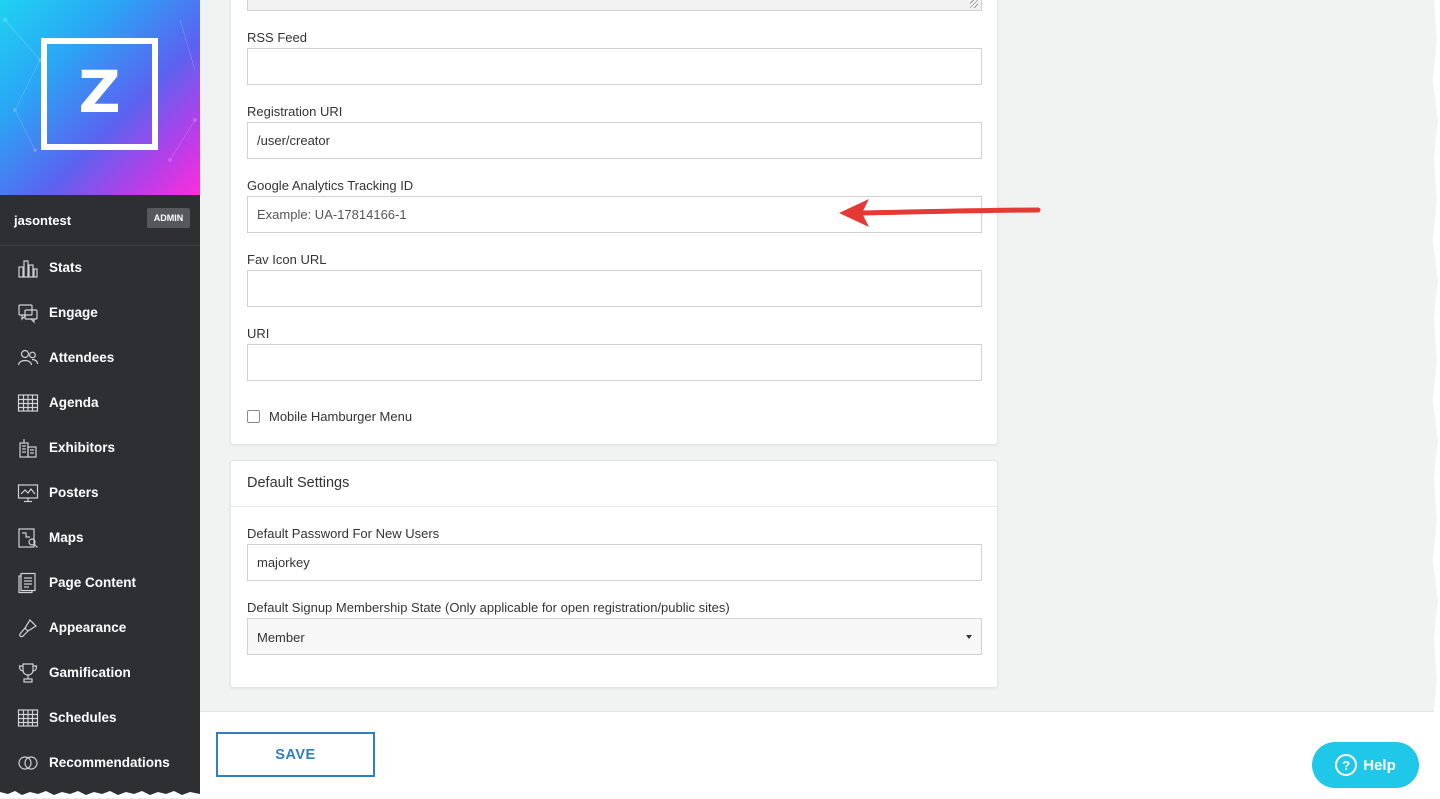 This screenshot has height=799, width=1440. Describe the element at coordinates (28, 538) in the screenshot. I see `maps-icon` at that location.